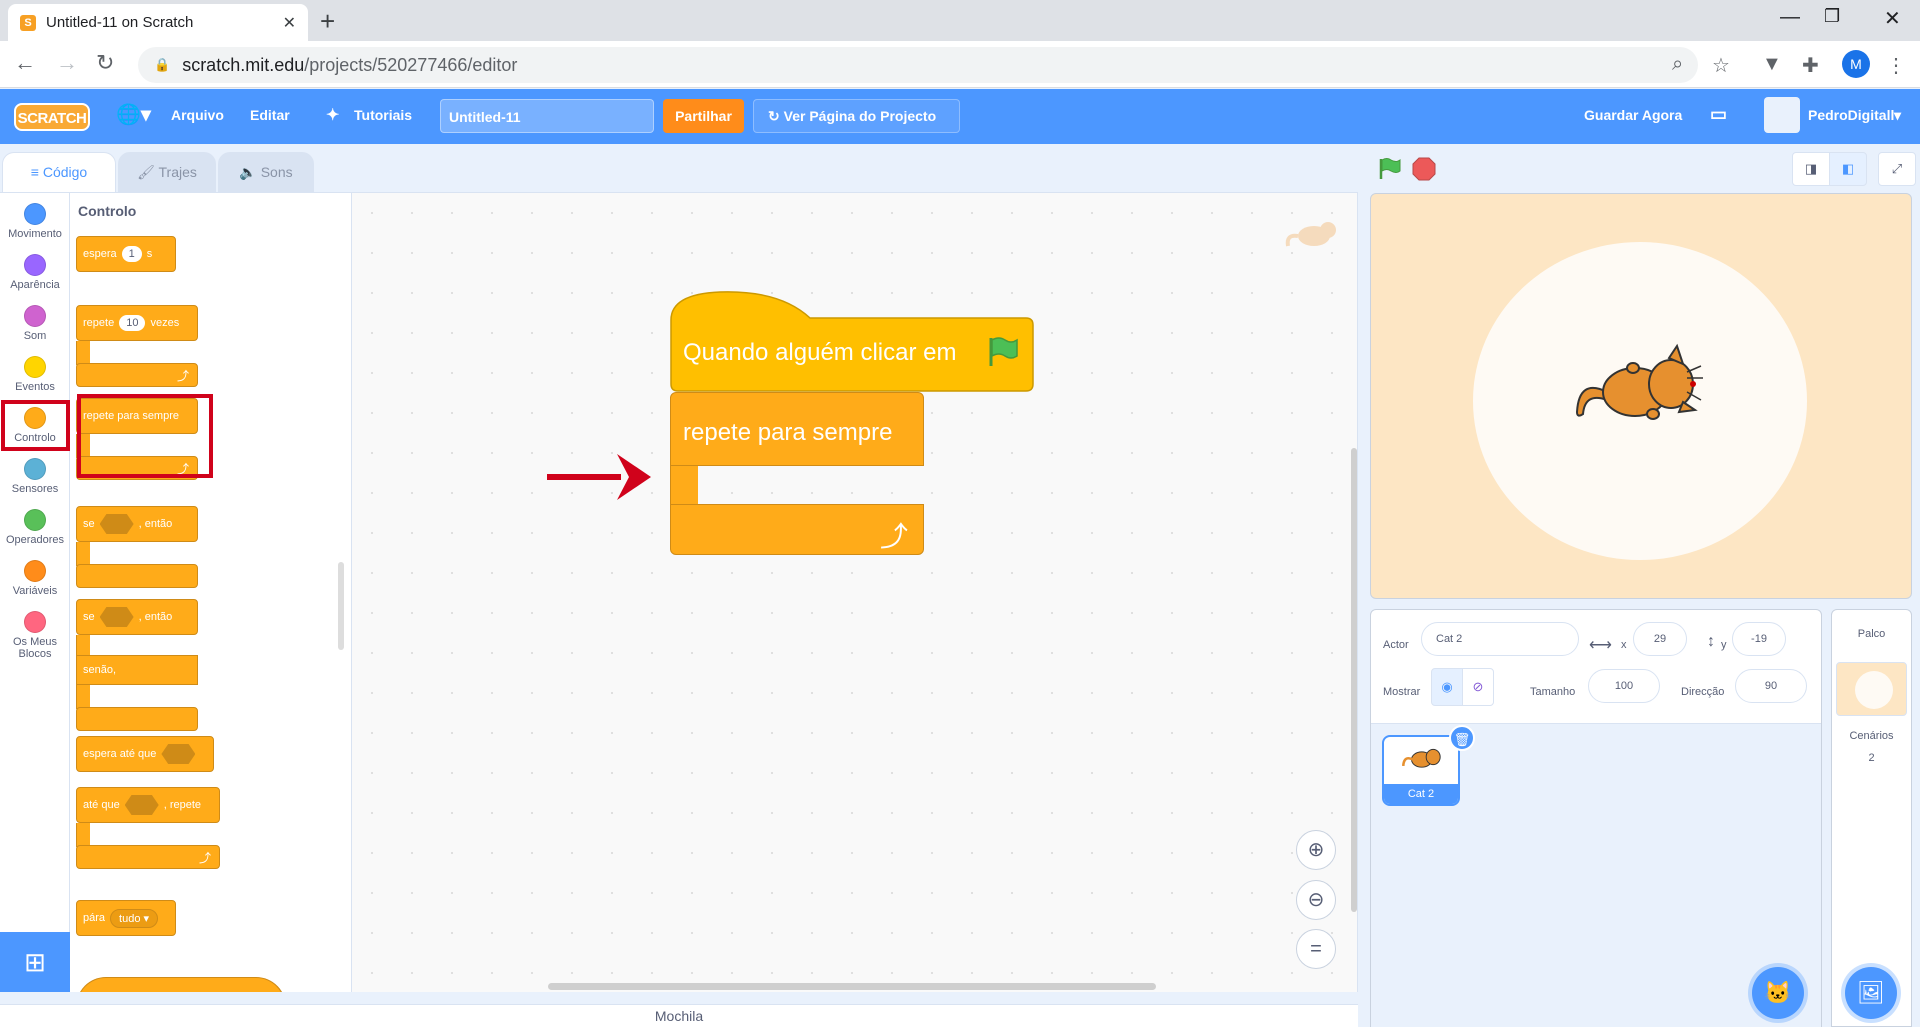  Describe the element at coordinates (1721, 65) in the screenshot. I see `bookmark-star-icon: ☆` at that location.